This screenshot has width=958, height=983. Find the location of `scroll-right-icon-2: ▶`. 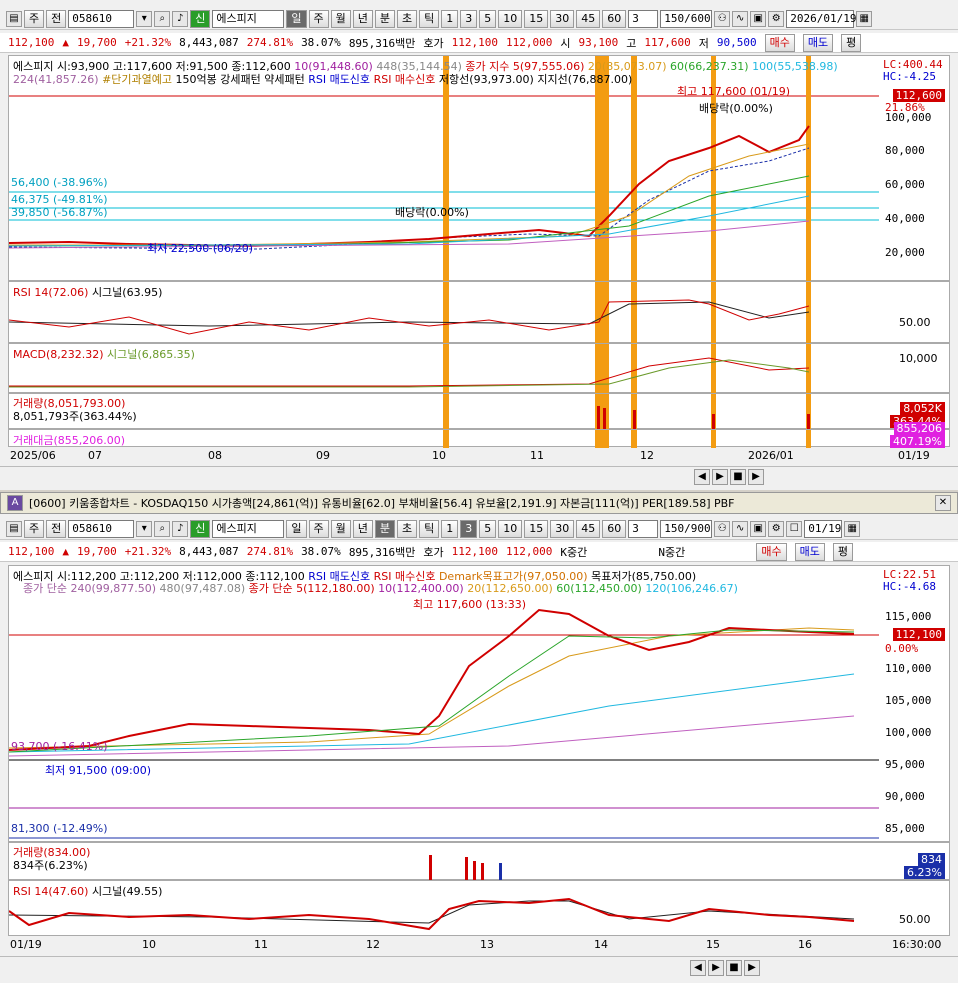

scroll-right-icon-2: ▶ is located at coordinates (752, 968).